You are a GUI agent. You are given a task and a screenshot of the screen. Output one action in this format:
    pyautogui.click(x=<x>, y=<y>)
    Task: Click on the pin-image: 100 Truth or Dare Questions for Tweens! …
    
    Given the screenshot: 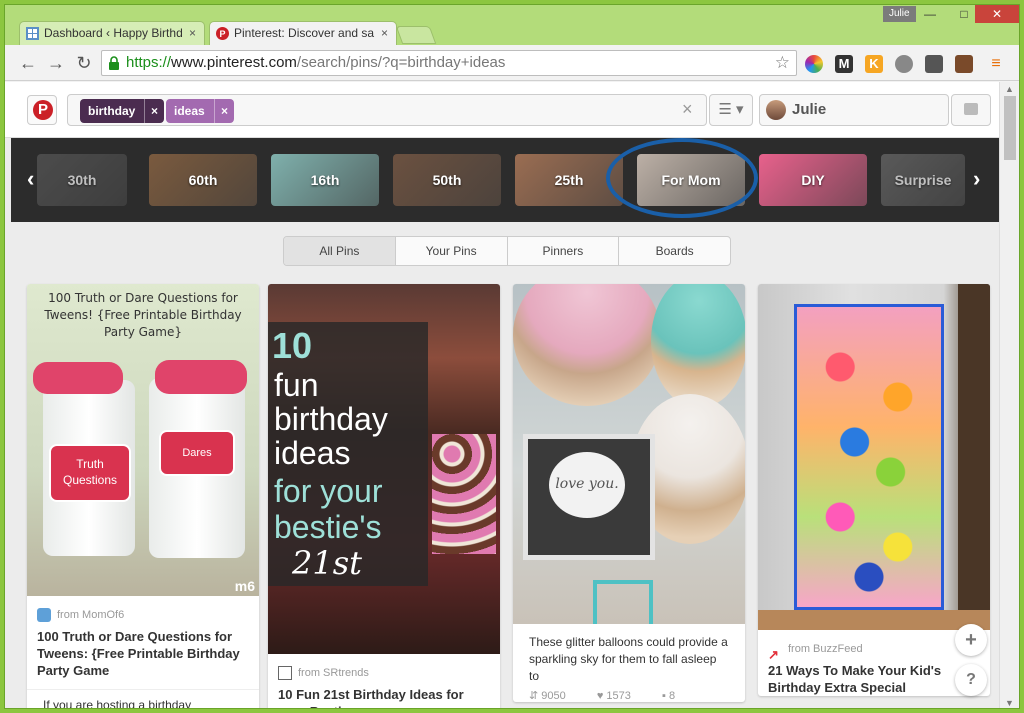 What is the action you would take?
    pyautogui.click(x=143, y=440)
    